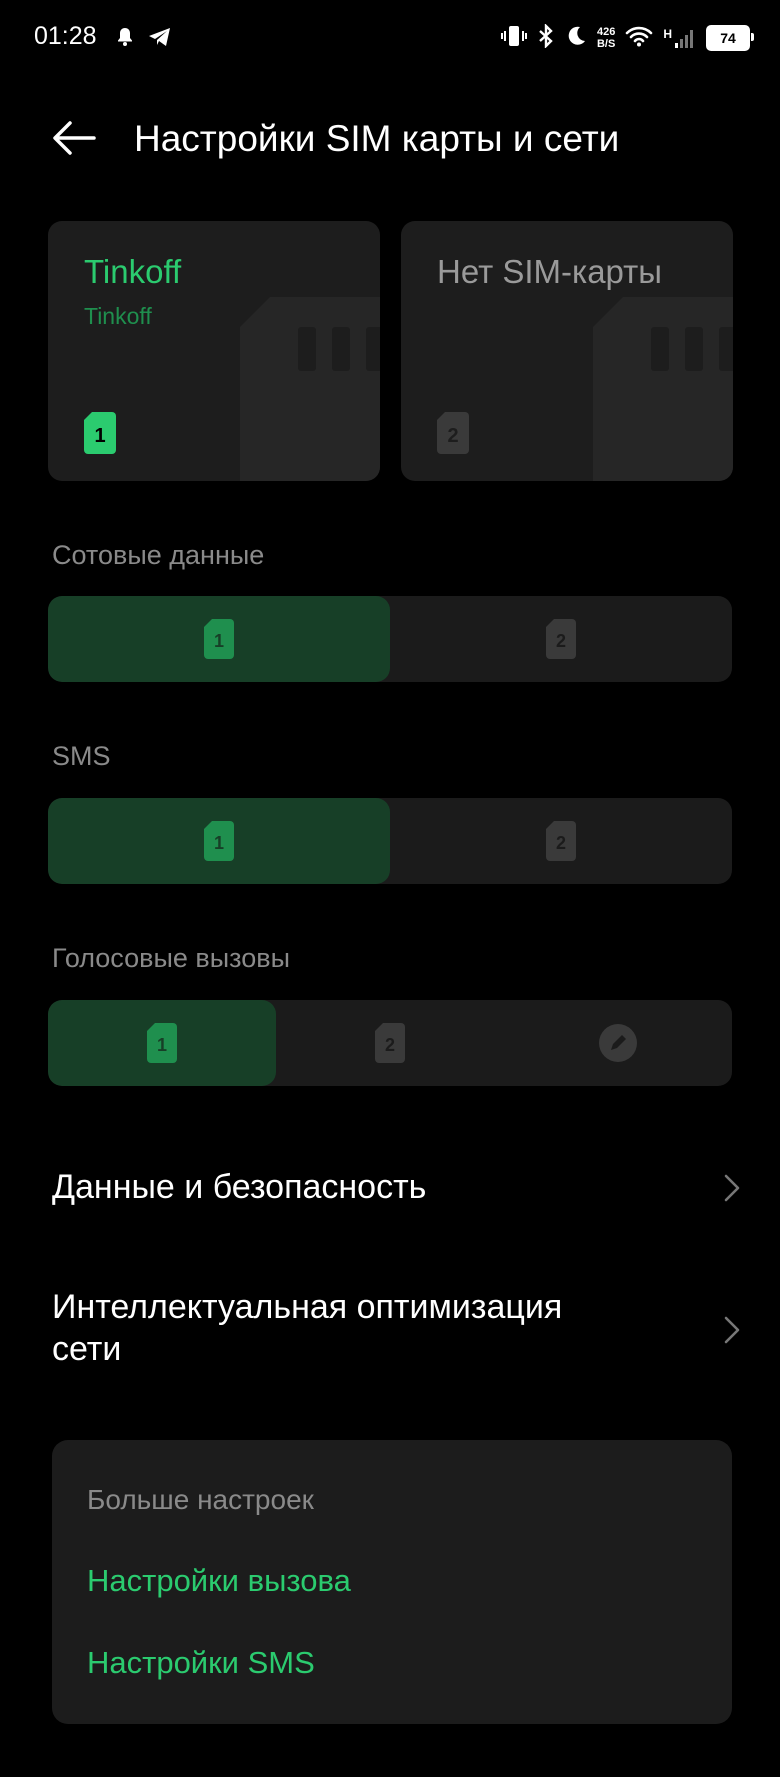  Describe the element at coordinates (639, 38) in the screenshot. I see `wifi-icon` at that location.